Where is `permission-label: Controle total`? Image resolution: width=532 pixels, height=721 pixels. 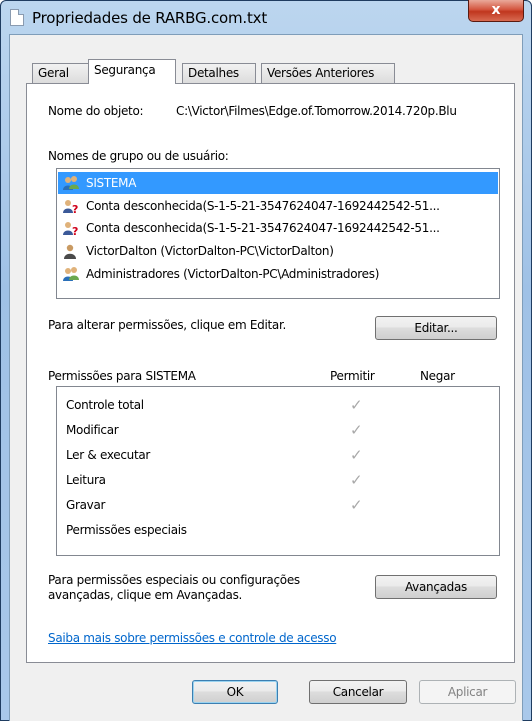
permission-label: Controle total is located at coordinates (105, 405).